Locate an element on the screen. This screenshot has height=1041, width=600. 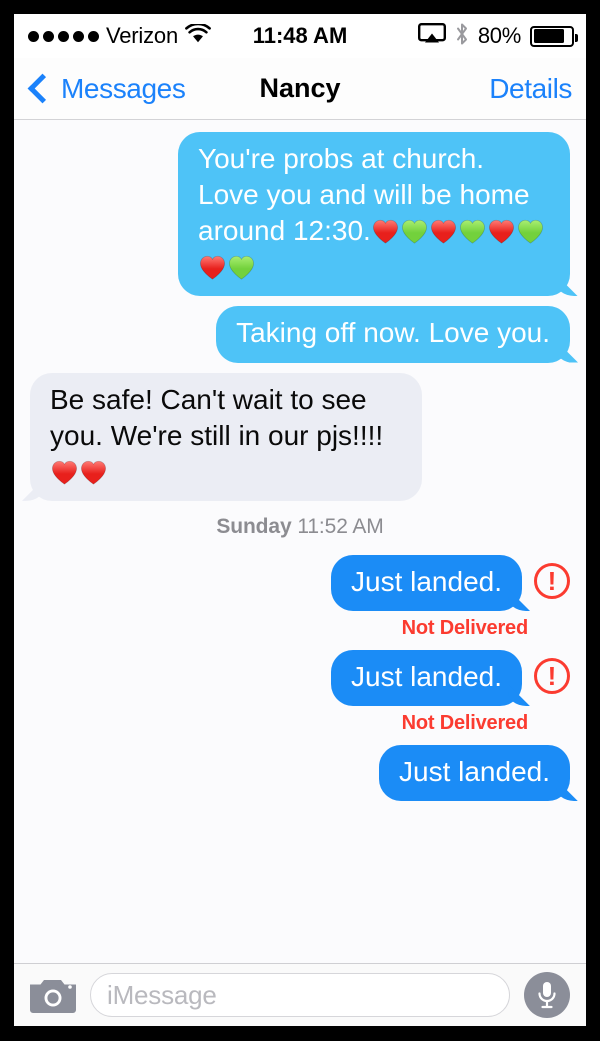
message-row: Taking off now. Love you. is located at coordinates (300, 334).